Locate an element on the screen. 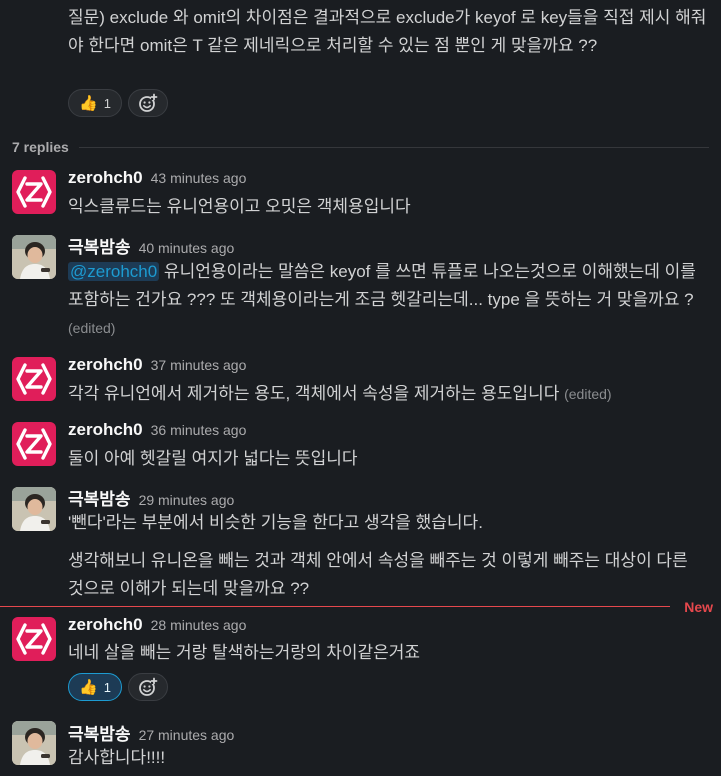 Image resolution: width=721 pixels, height=776 pixels. timestamp: 27 minutes ago is located at coordinates (187, 735).